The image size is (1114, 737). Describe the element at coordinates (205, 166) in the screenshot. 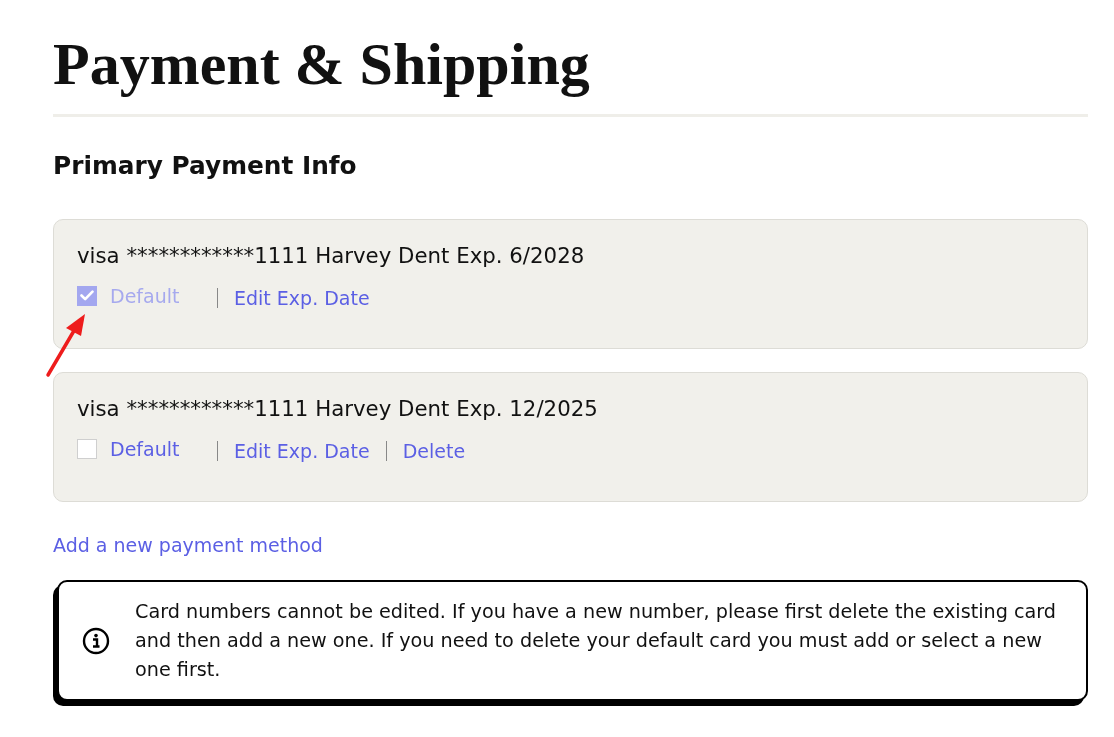

I see `section-heading: Primary Payment Info` at that location.